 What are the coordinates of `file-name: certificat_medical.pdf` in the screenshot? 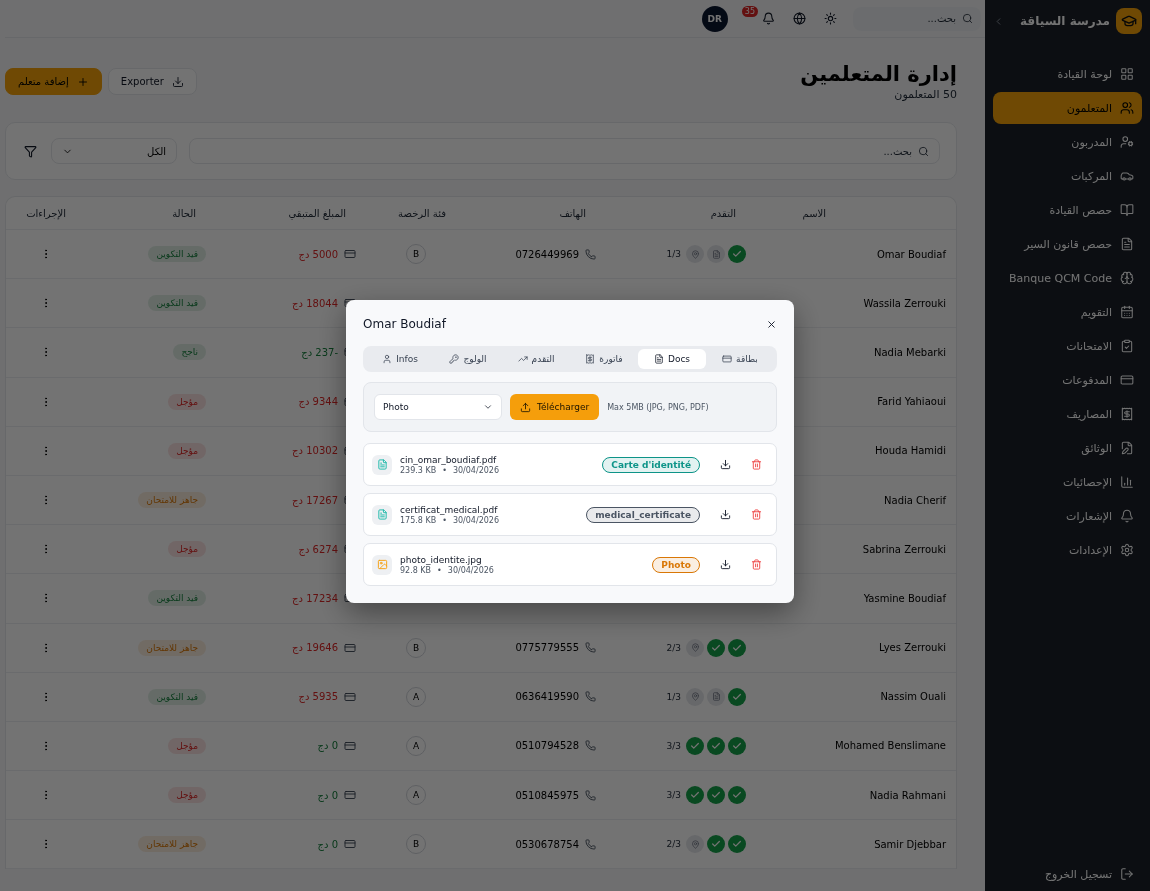 It's located at (449, 509).